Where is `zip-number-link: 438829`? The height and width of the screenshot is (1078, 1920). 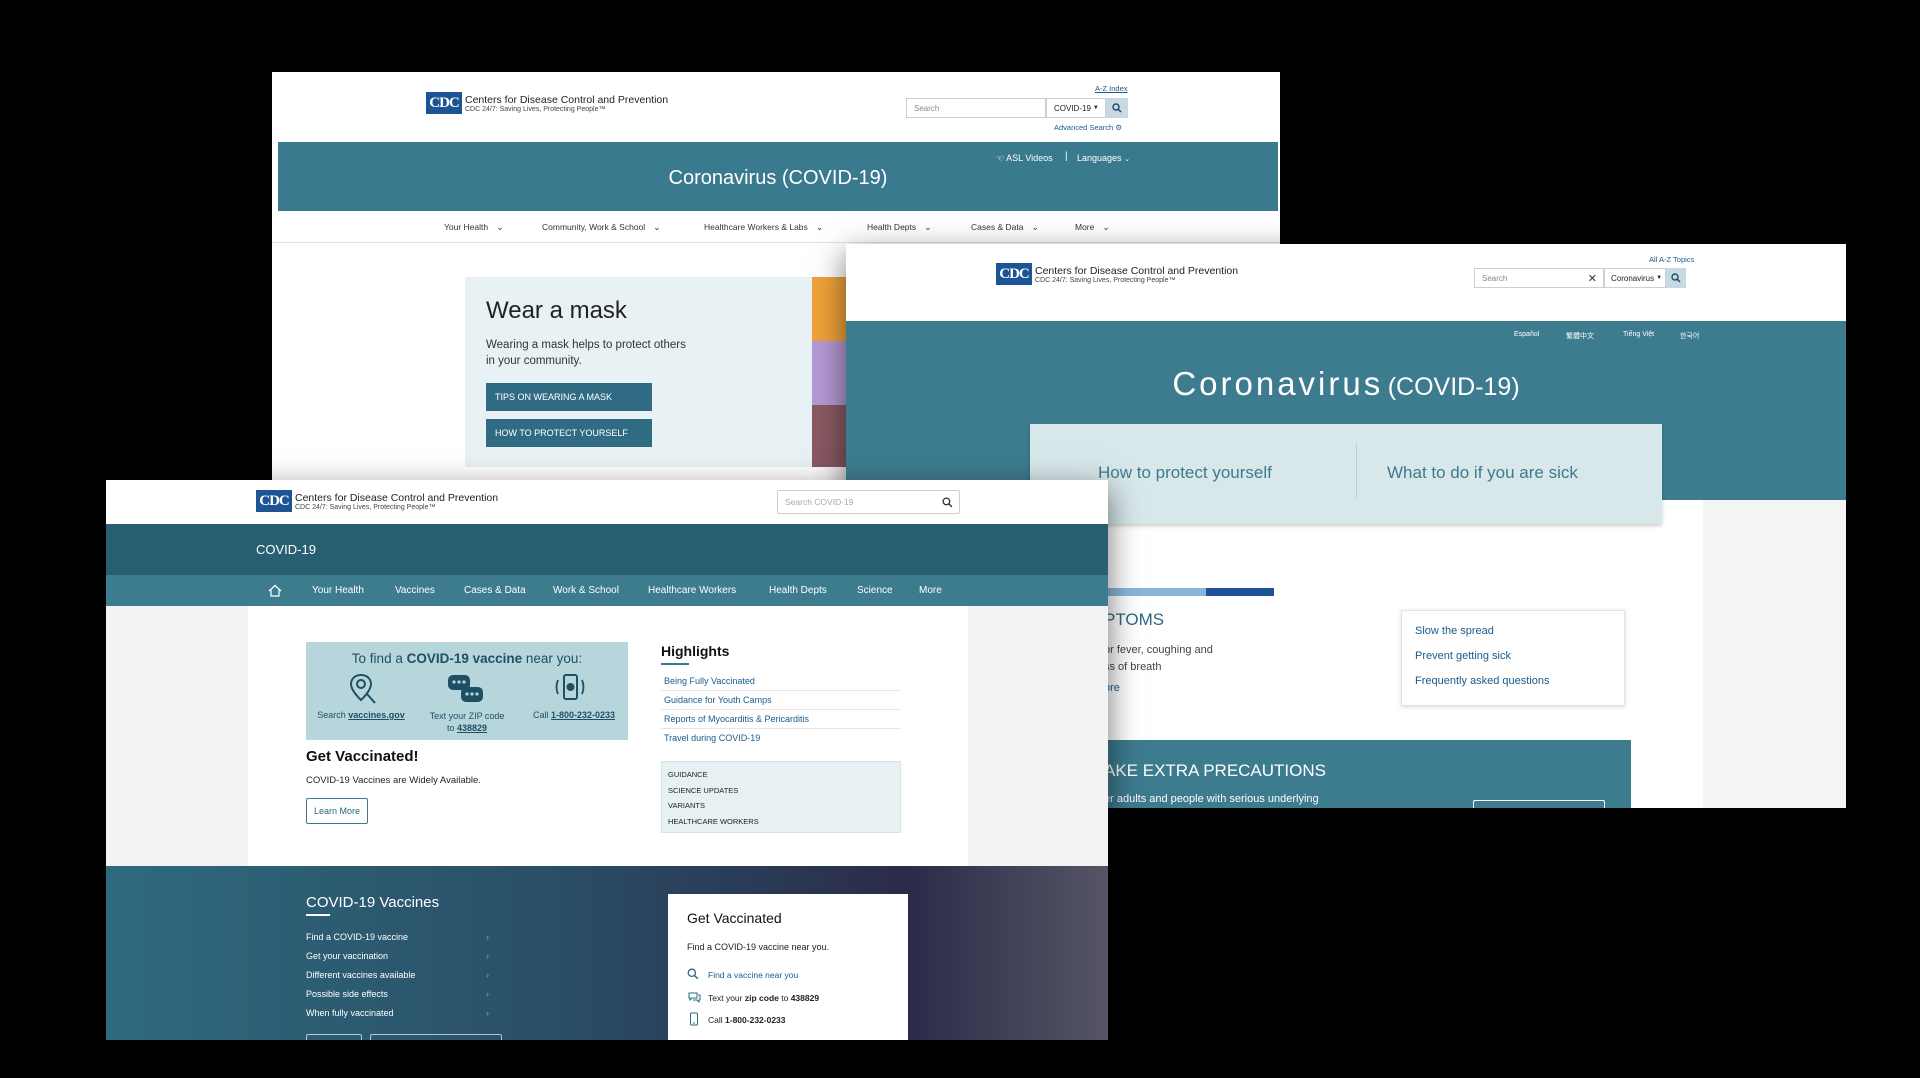 zip-number-link: 438829 is located at coordinates (472, 728).